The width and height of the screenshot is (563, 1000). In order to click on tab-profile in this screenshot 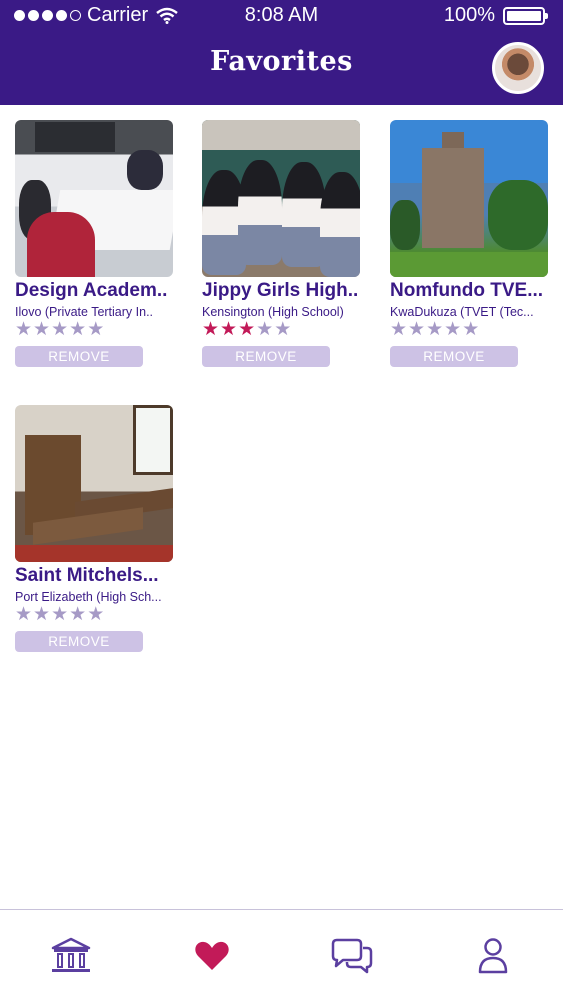, I will do `click(493, 956)`.